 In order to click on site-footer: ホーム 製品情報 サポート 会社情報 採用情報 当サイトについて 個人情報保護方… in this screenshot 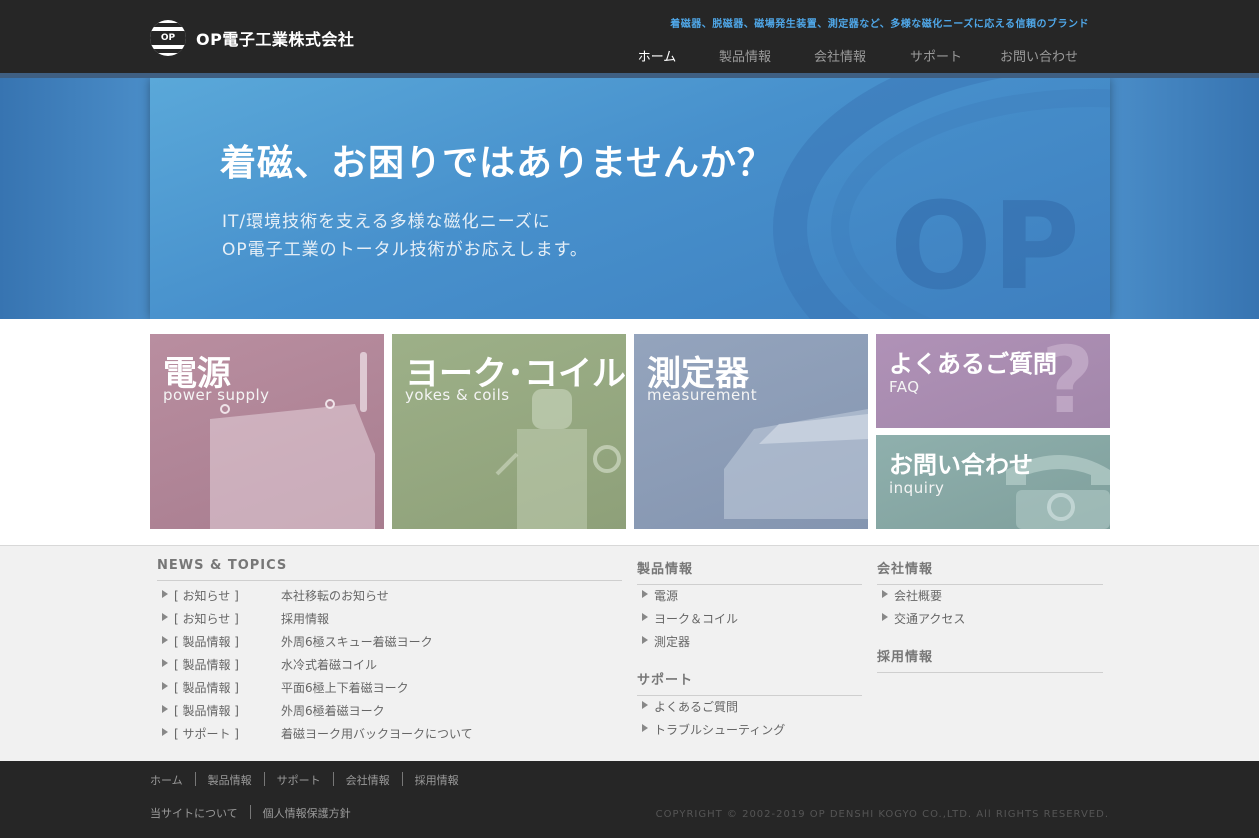, I will do `click(629, 799)`.